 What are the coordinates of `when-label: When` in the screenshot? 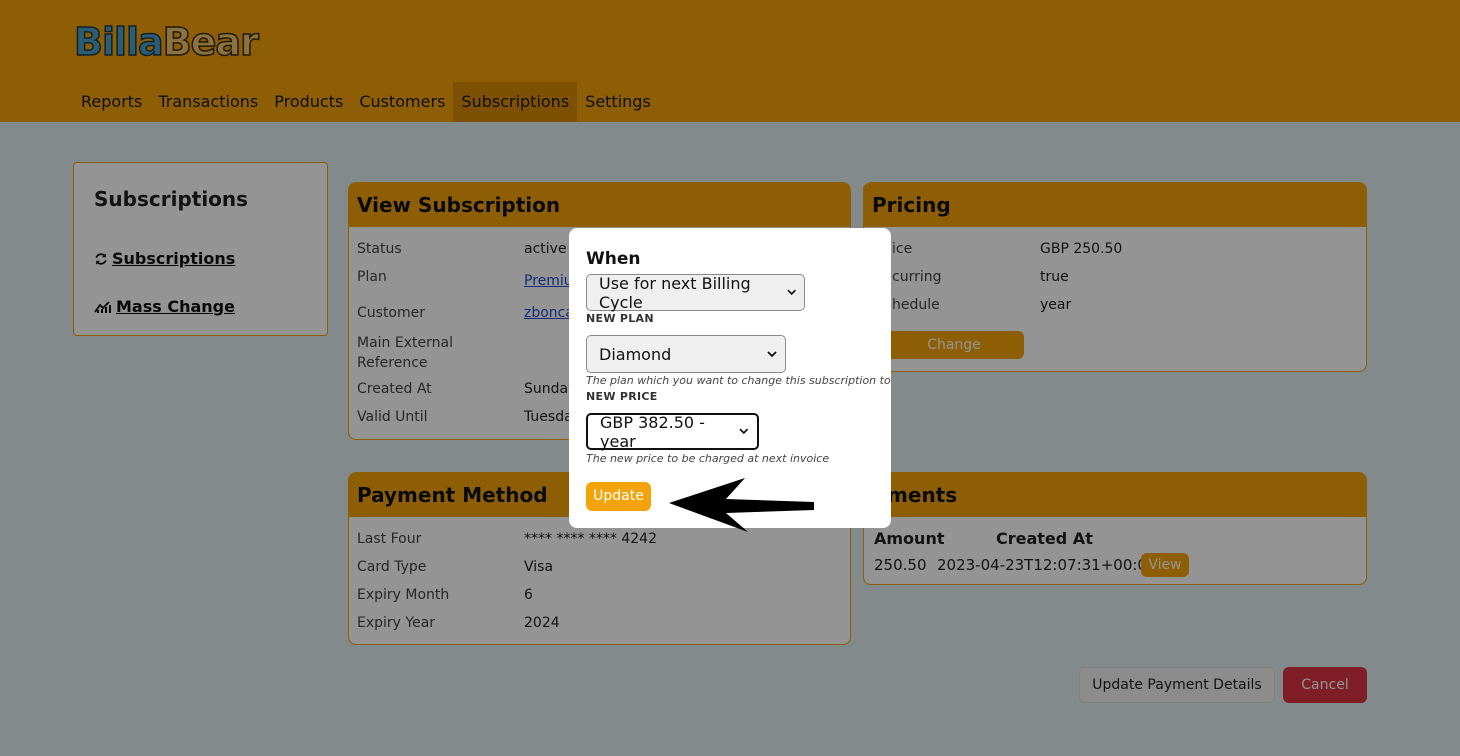 It's located at (613, 259).